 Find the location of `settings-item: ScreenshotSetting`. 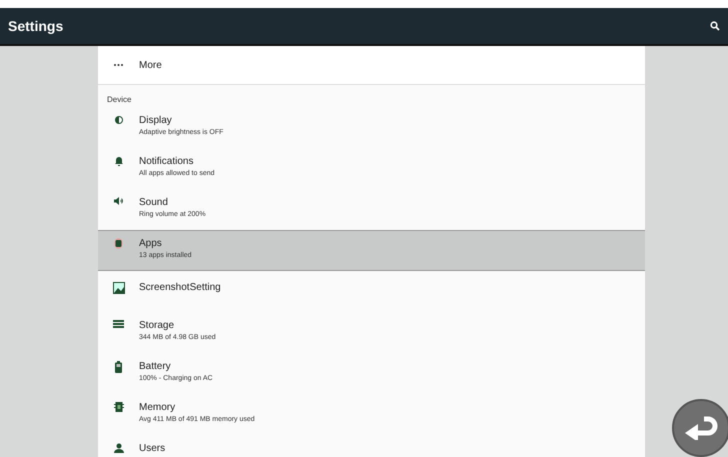

settings-item: ScreenshotSetting is located at coordinates (371, 291).